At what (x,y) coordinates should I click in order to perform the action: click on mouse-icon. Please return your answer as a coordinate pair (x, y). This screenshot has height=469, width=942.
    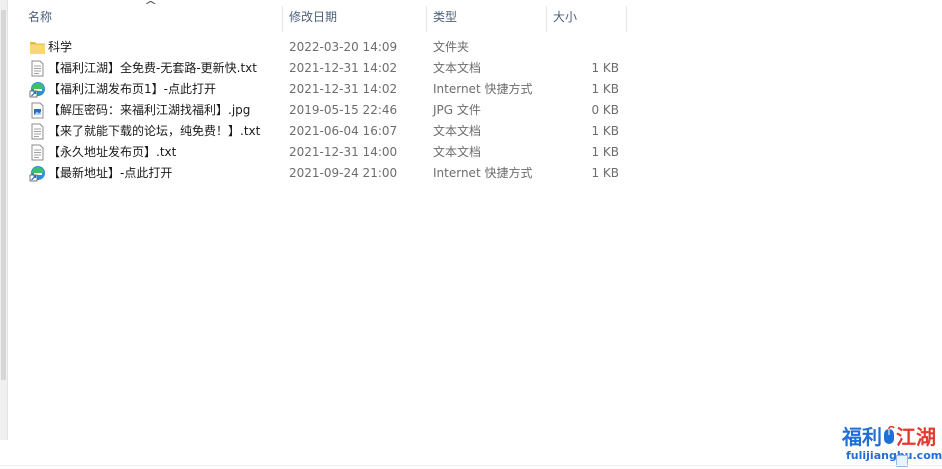
    Looking at the image, I should click on (889, 434).